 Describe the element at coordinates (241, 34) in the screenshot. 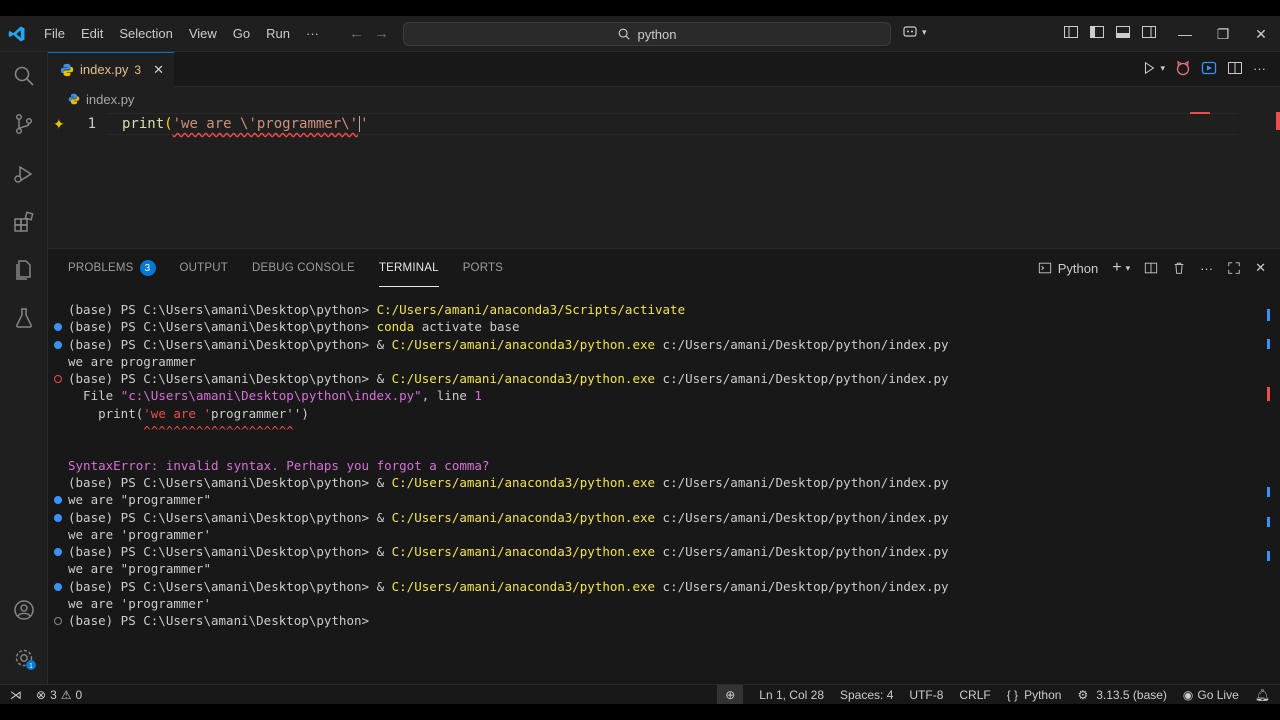

I see `menu-item-go: Go` at that location.